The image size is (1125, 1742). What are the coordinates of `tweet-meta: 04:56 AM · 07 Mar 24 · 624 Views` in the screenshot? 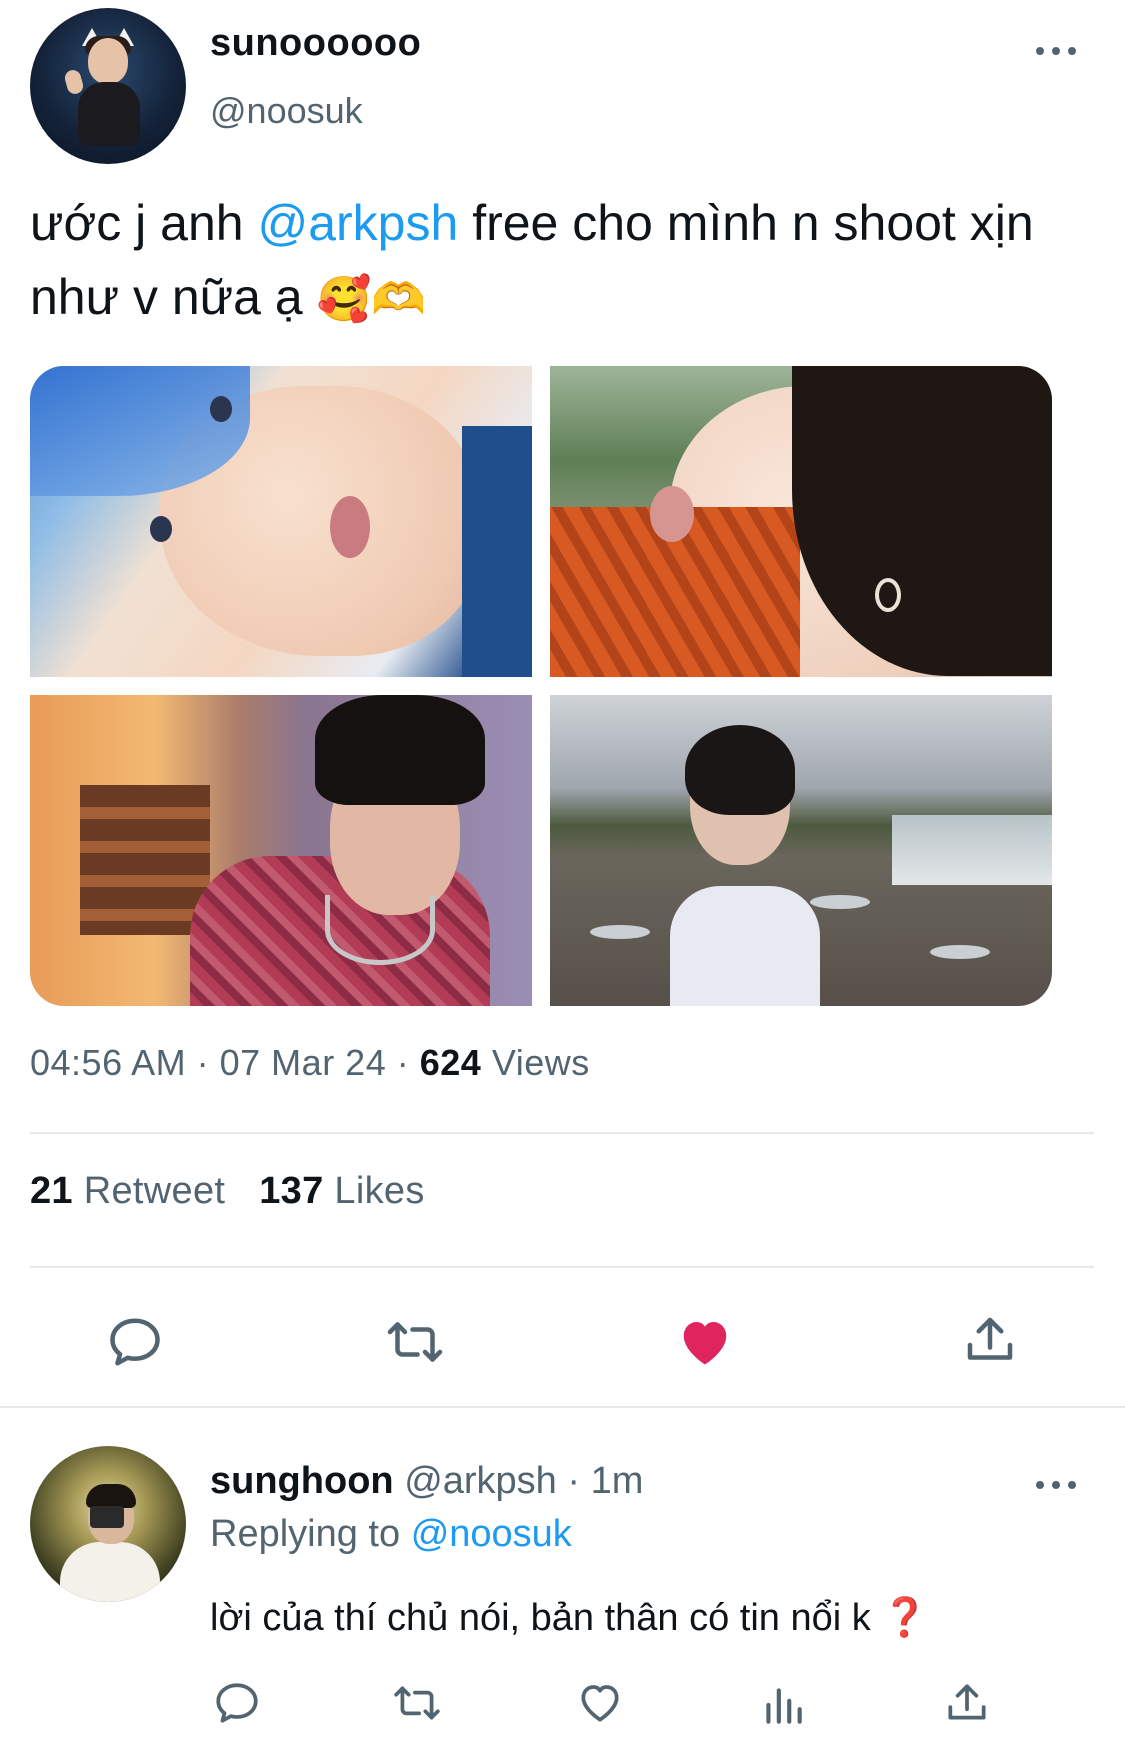 It's located at (310, 1063).